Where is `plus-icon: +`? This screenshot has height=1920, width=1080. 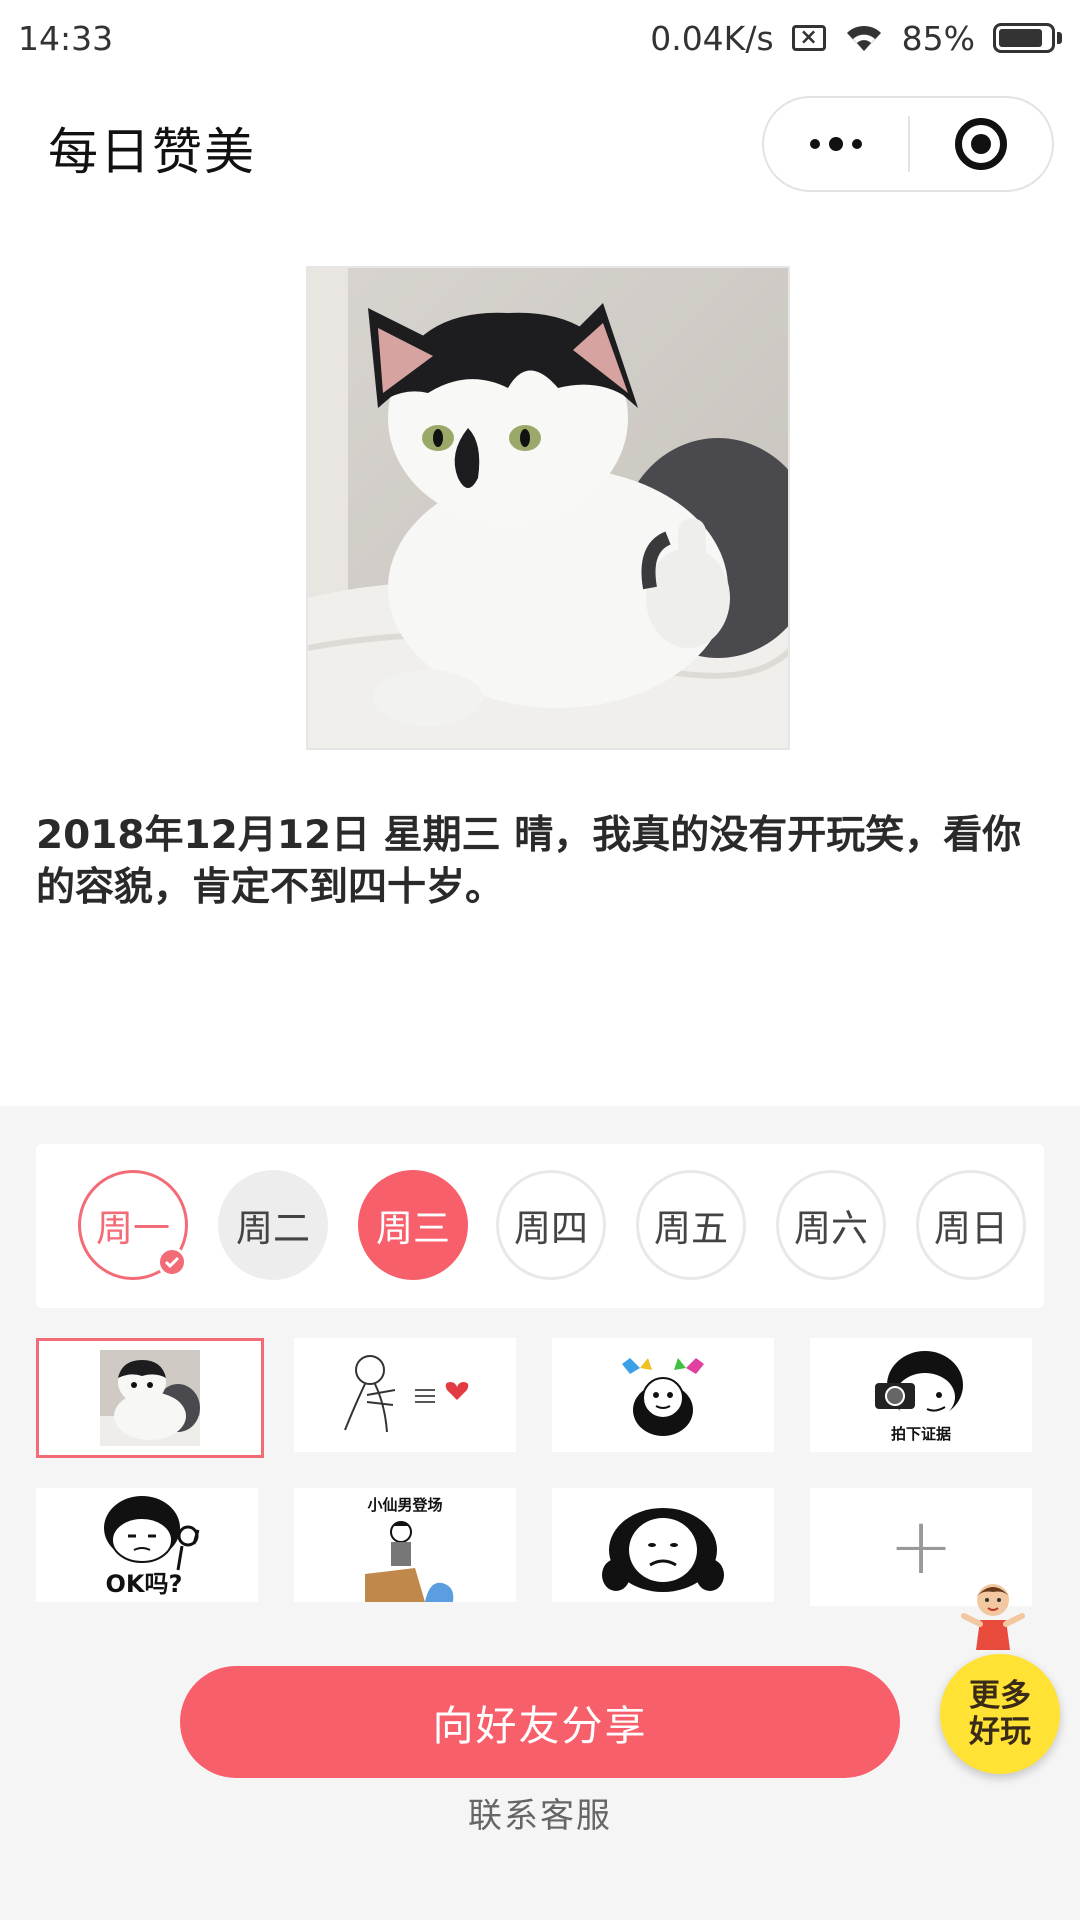
plus-icon: + is located at coordinates (921, 1547).